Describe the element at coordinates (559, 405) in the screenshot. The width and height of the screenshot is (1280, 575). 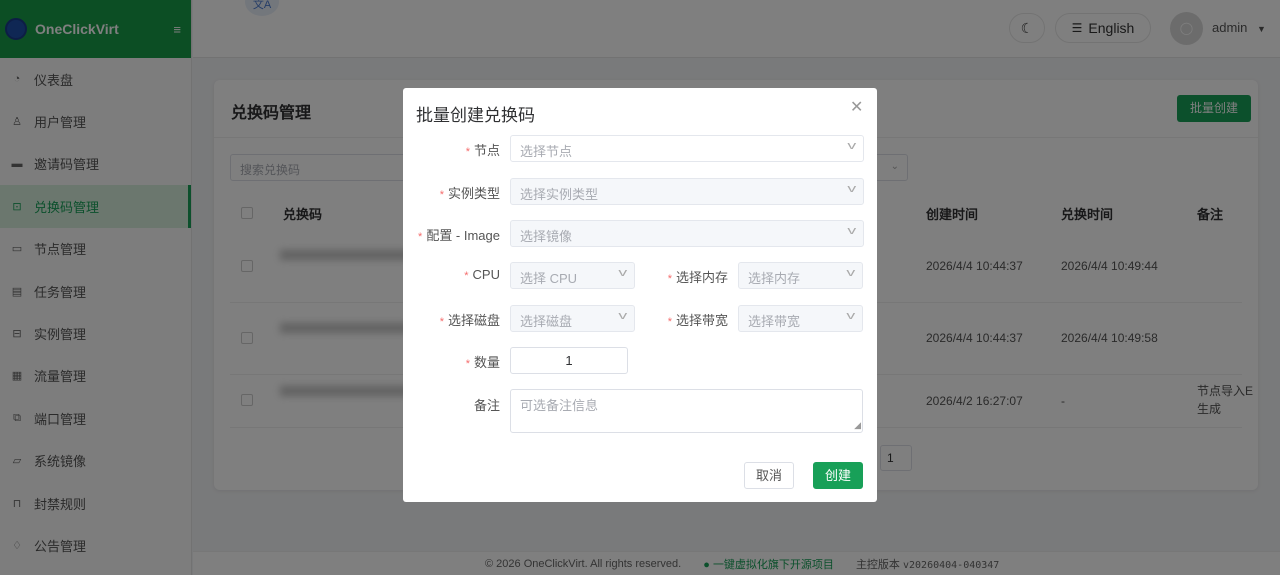
I see `note-placeholder: 可选备注信息` at that location.